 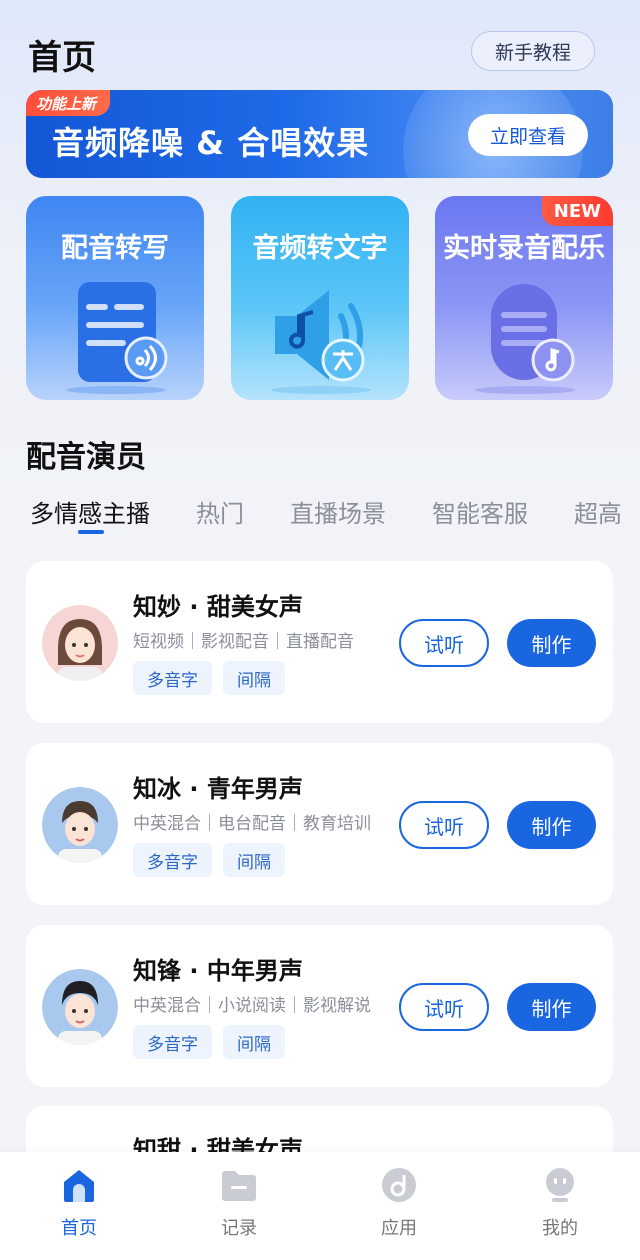 What do you see at coordinates (399, 1185) in the screenshot?
I see `music-disc-icon` at bounding box center [399, 1185].